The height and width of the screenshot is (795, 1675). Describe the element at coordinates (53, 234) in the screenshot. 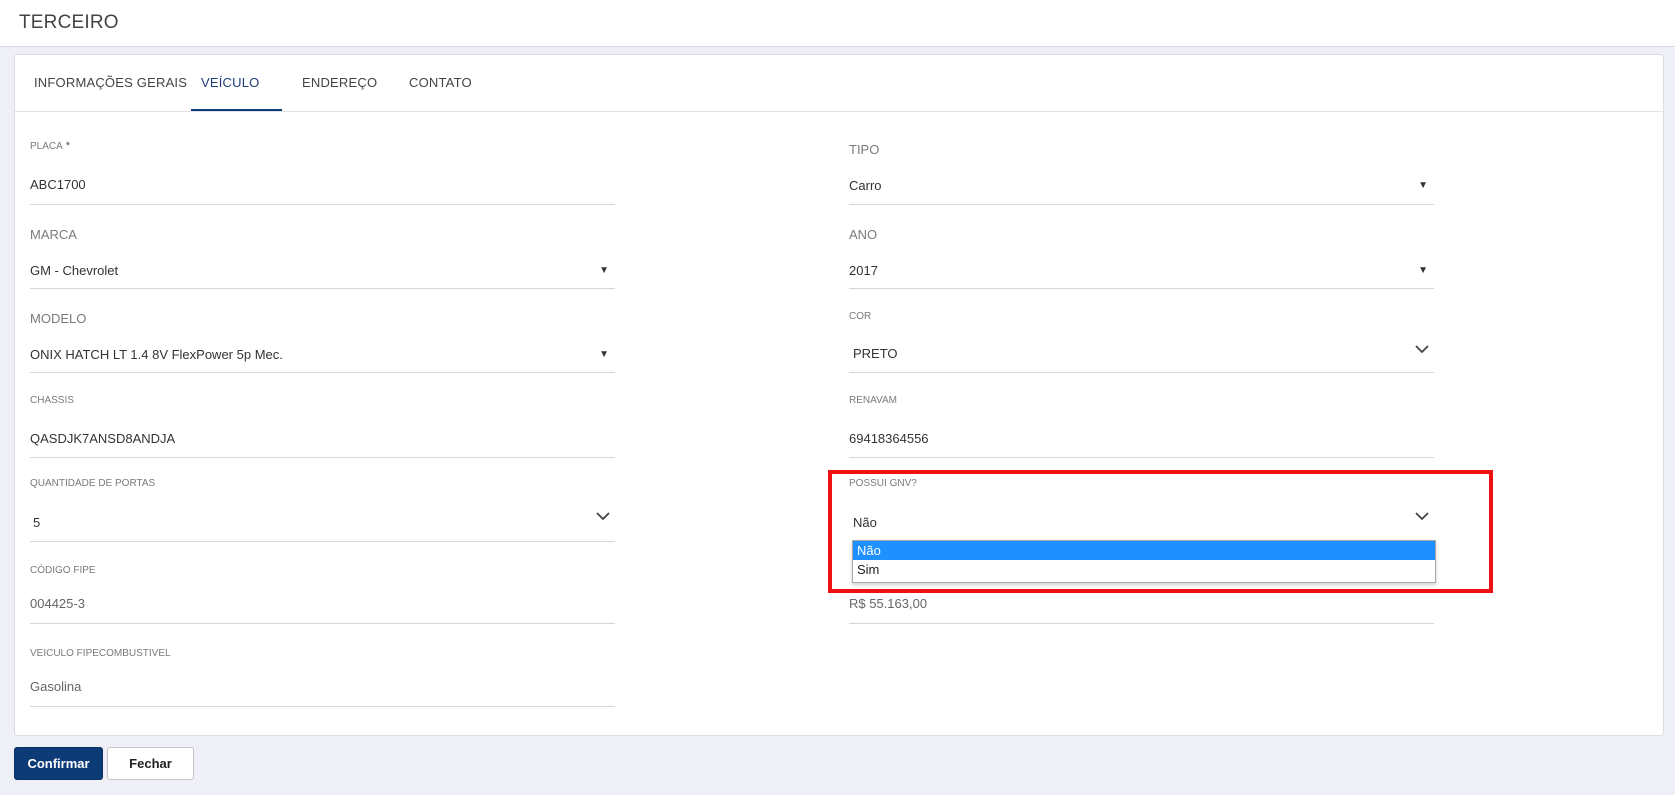

I see `marca-label: MARCA` at that location.